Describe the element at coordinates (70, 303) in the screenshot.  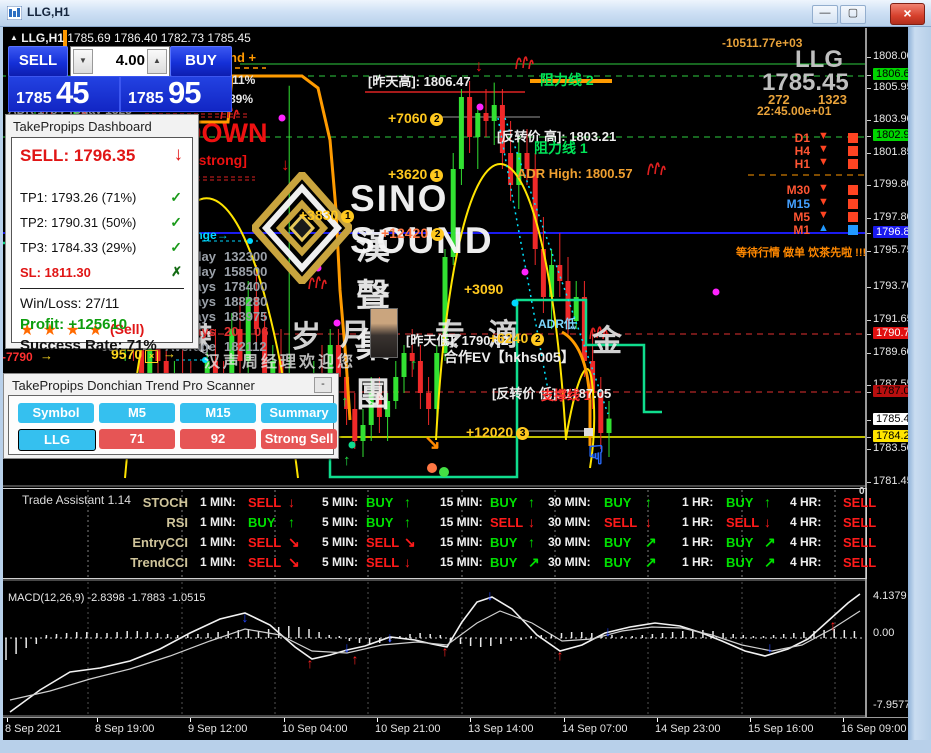
I see `dashboard-stat: Win/Loss: 27/11` at that location.